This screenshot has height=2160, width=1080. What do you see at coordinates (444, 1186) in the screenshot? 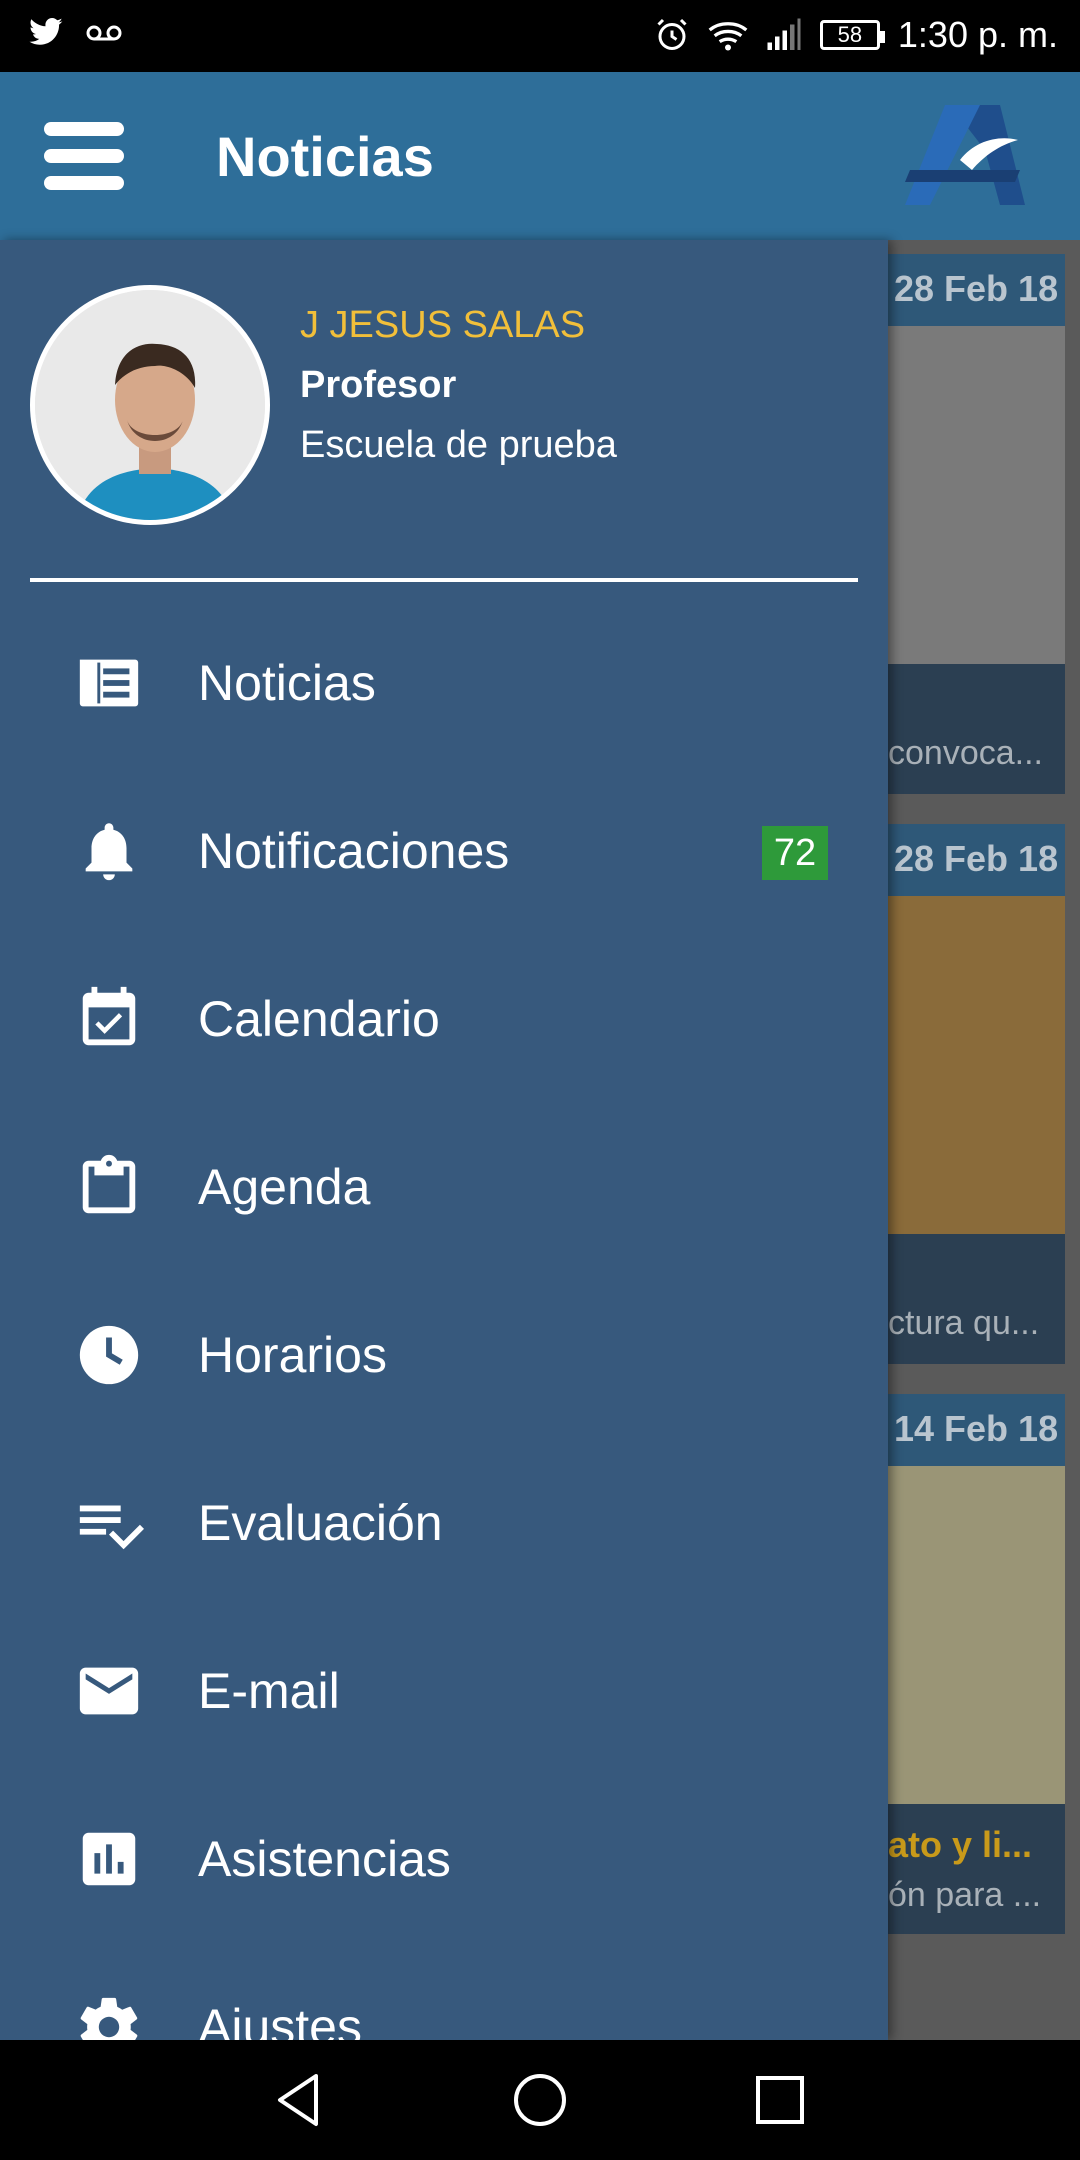
I see `drawer-item-agenda: Agenda` at bounding box center [444, 1186].